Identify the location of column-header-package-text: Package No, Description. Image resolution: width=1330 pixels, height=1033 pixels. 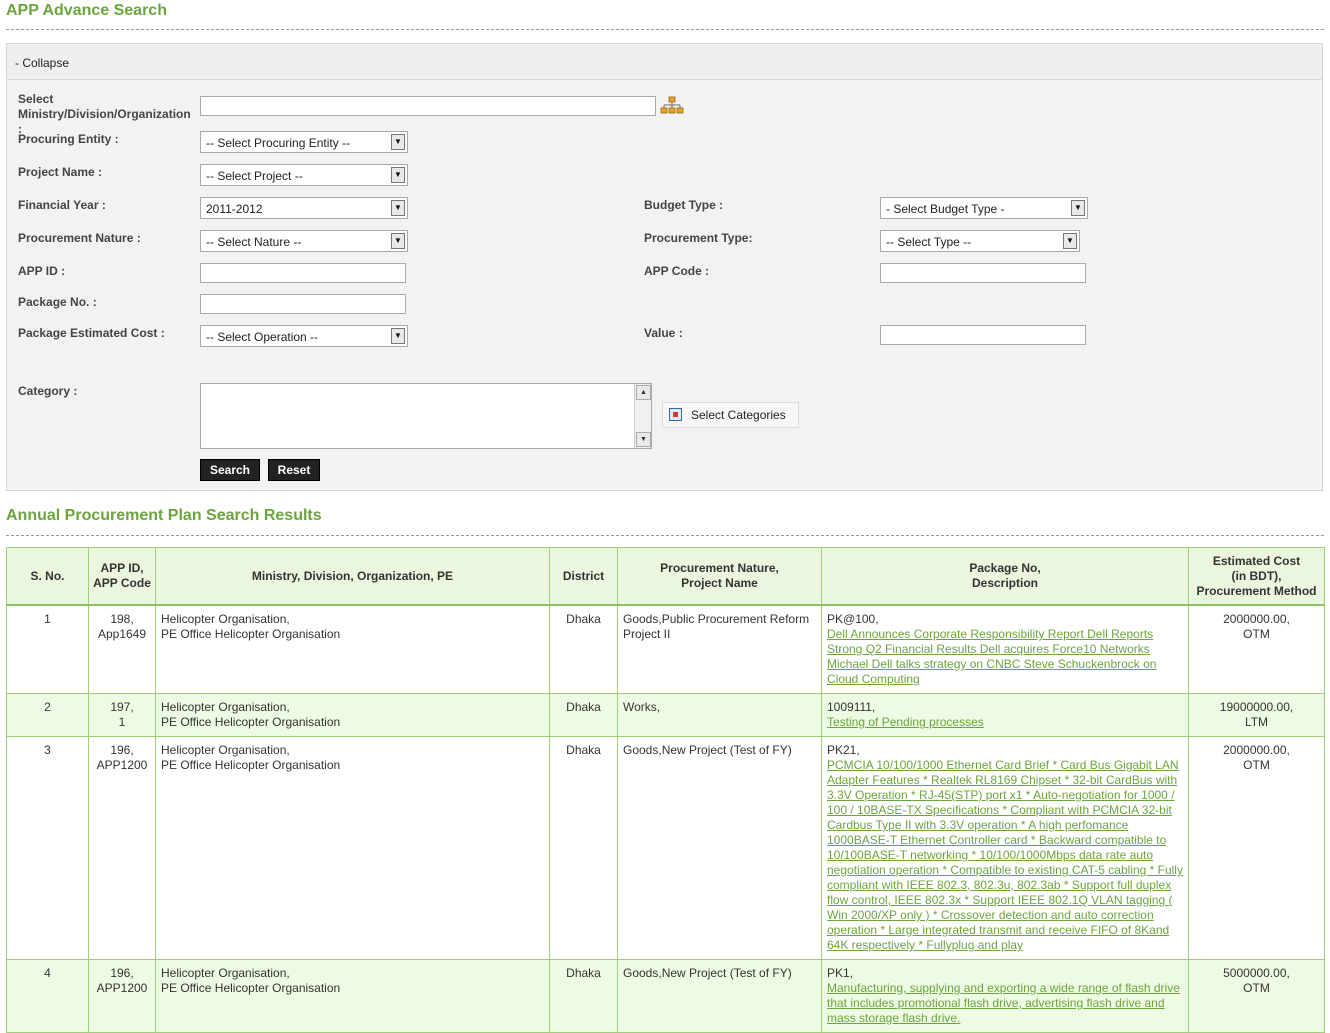
(1005, 575).